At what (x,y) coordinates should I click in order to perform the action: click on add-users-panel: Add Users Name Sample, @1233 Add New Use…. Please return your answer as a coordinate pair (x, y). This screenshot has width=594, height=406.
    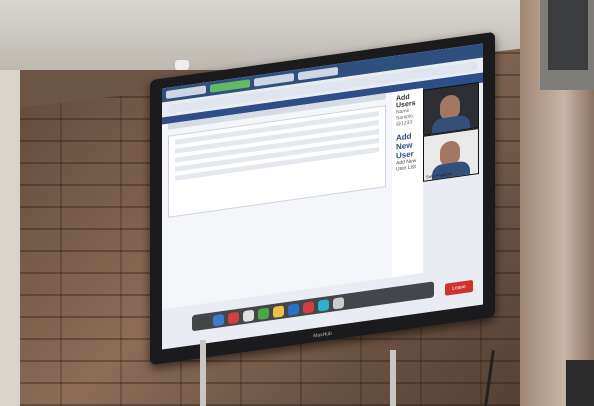
    Looking at the image, I should click on (407, 182).